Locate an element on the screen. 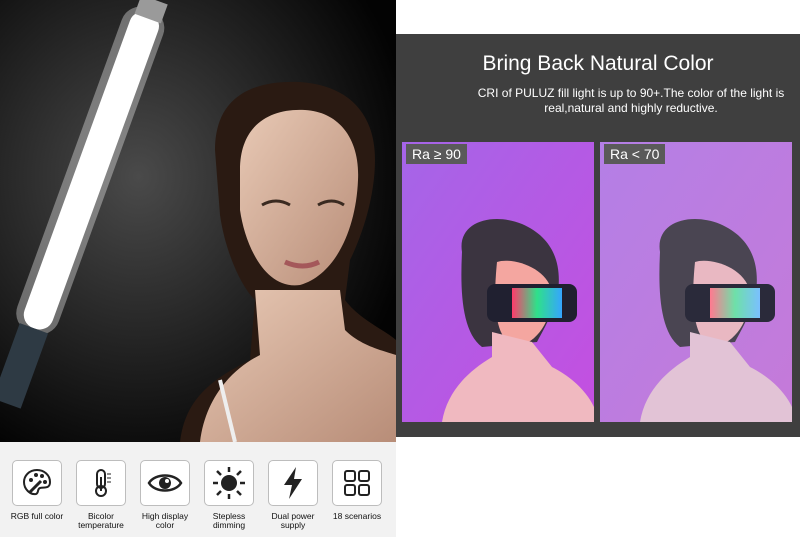 This screenshot has width=800, height=537. palette-icon is located at coordinates (37, 483).